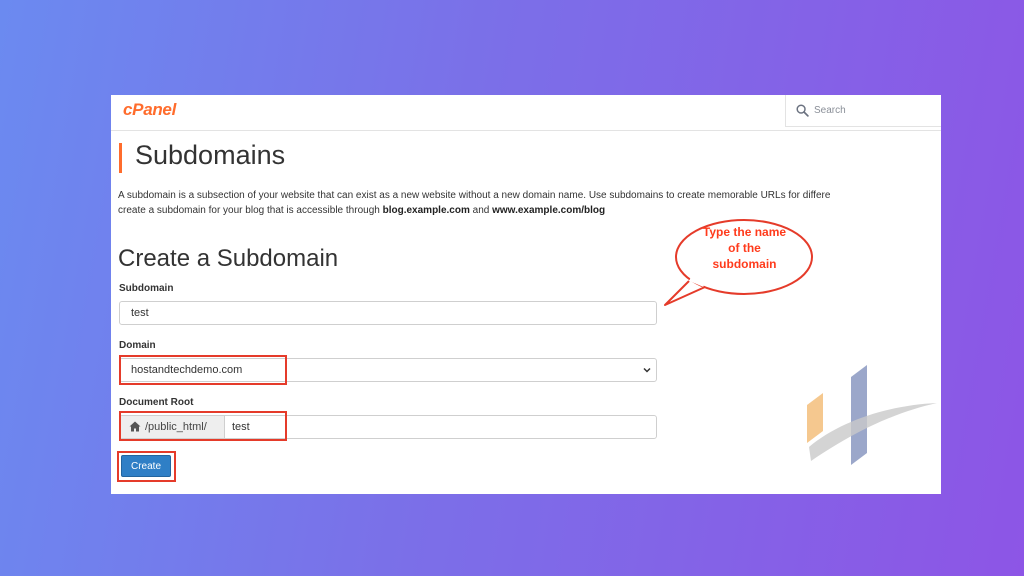 The image size is (1024, 576). I want to click on search-icon, so click(802, 110).